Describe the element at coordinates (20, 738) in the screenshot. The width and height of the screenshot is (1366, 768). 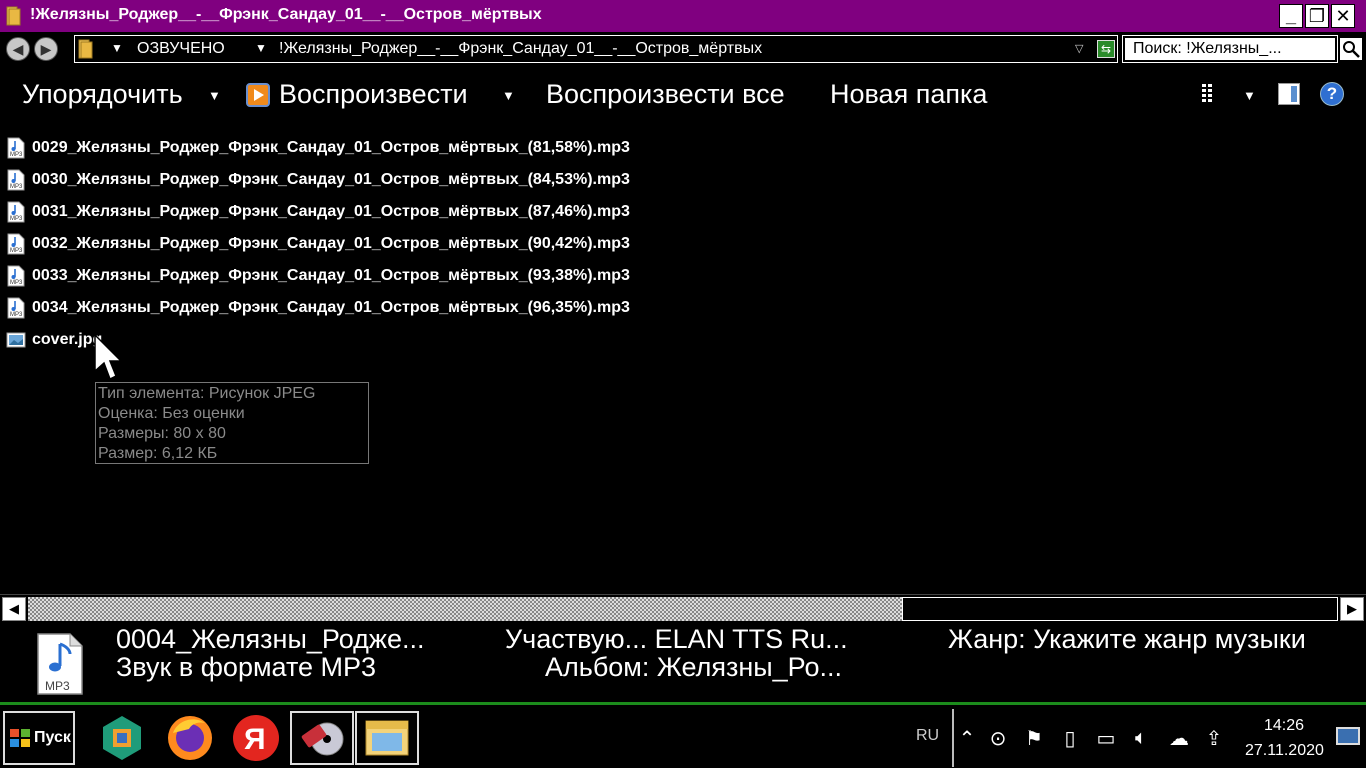
I see `windows-logo-icon` at that location.